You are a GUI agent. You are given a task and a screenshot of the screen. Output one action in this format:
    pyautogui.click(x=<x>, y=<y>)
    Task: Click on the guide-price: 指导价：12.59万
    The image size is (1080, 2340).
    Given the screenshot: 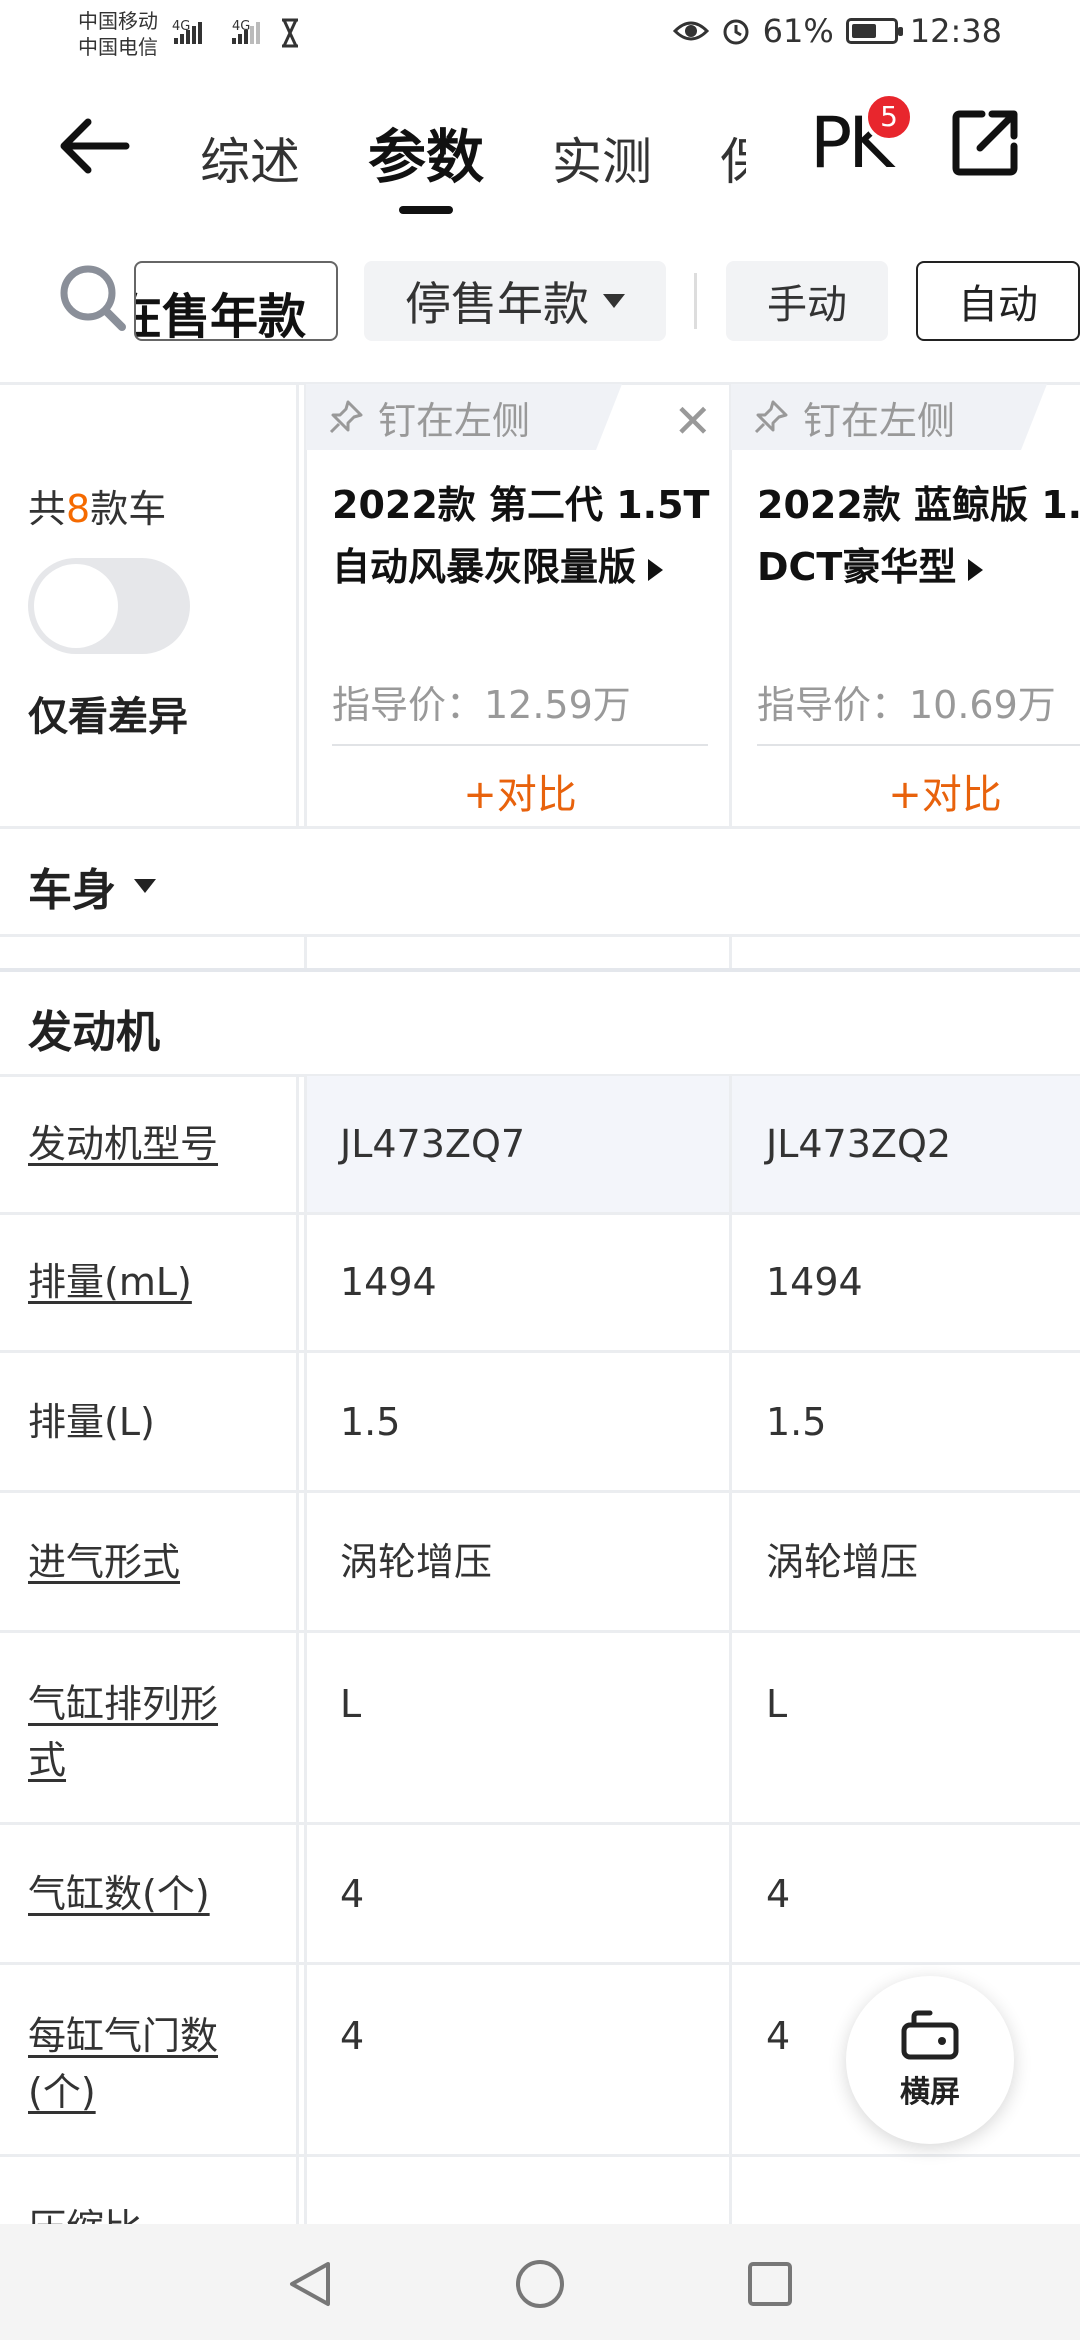 What is the action you would take?
    pyautogui.click(x=481, y=705)
    